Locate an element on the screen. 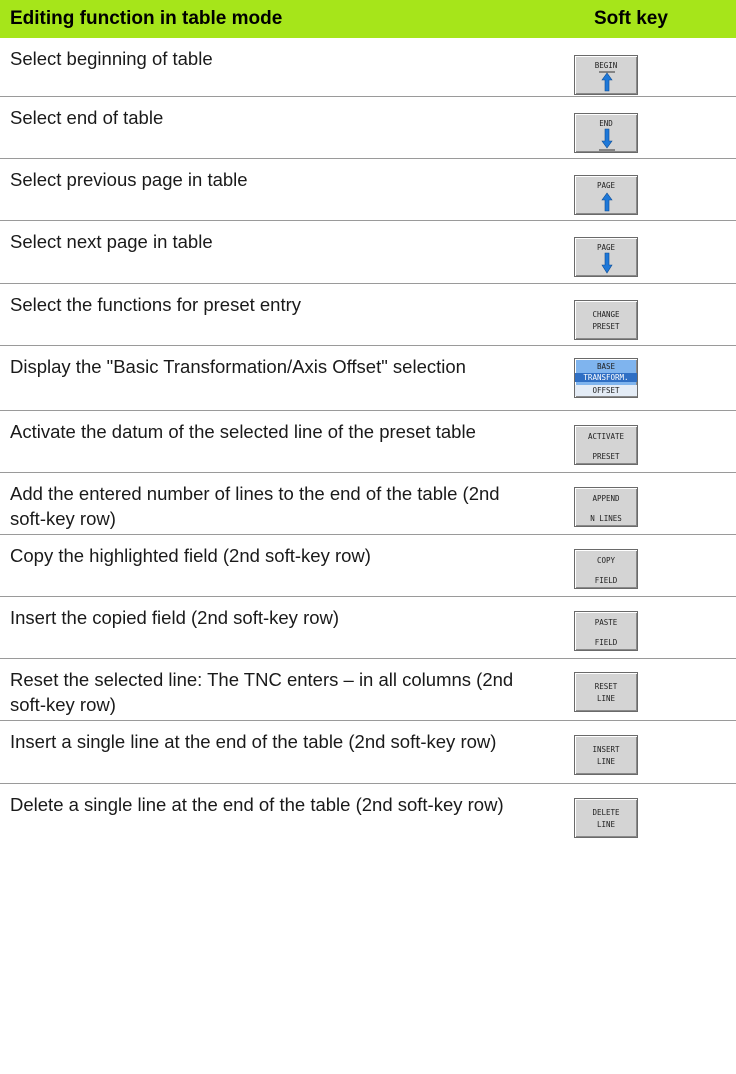  arrow-up-icon is located at coordinates (607, 202).